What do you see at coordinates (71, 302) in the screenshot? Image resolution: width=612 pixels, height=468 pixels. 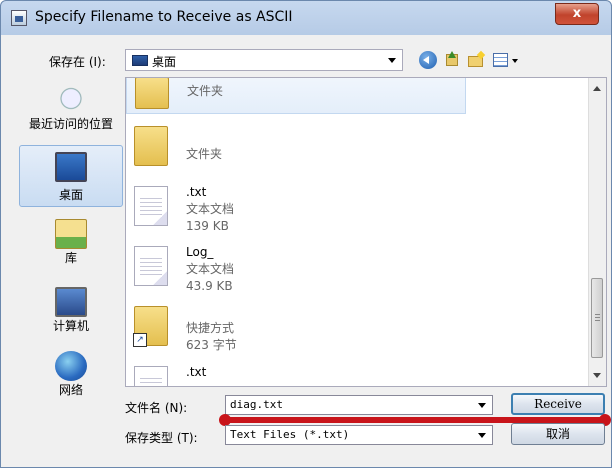 I see `computer-icon` at bounding box center [71, 302].